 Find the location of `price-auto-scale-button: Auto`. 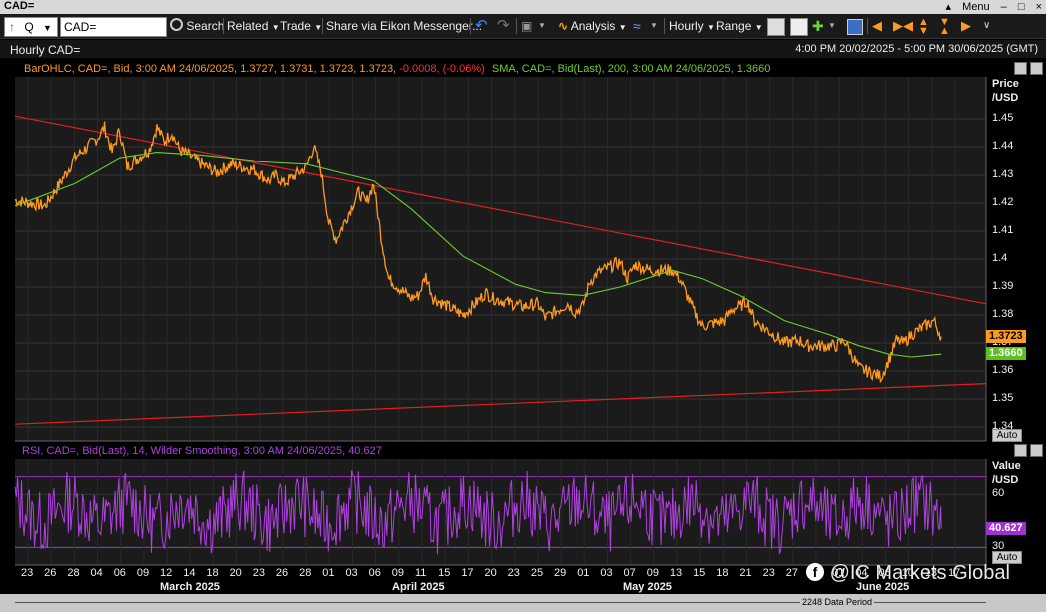

price-auto-scale-button: Auto is located at coordinates (1007, 435).